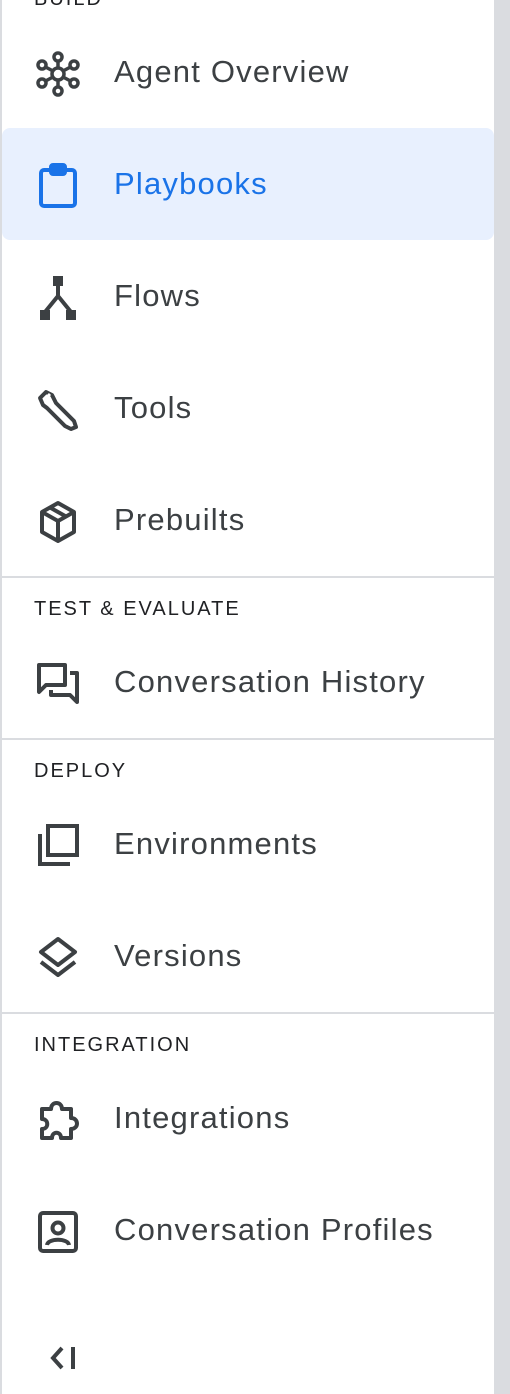 The width and height of the screenshot is (510, 1394). I want to click on layers-icon, so click(58, 958).